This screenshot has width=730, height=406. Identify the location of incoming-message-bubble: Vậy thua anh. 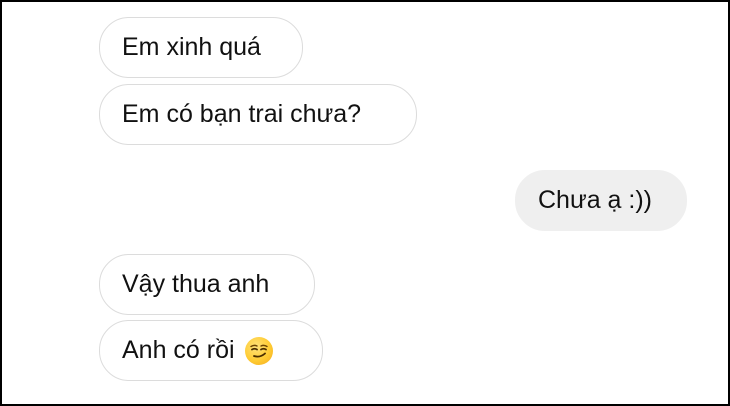
(207, 284).